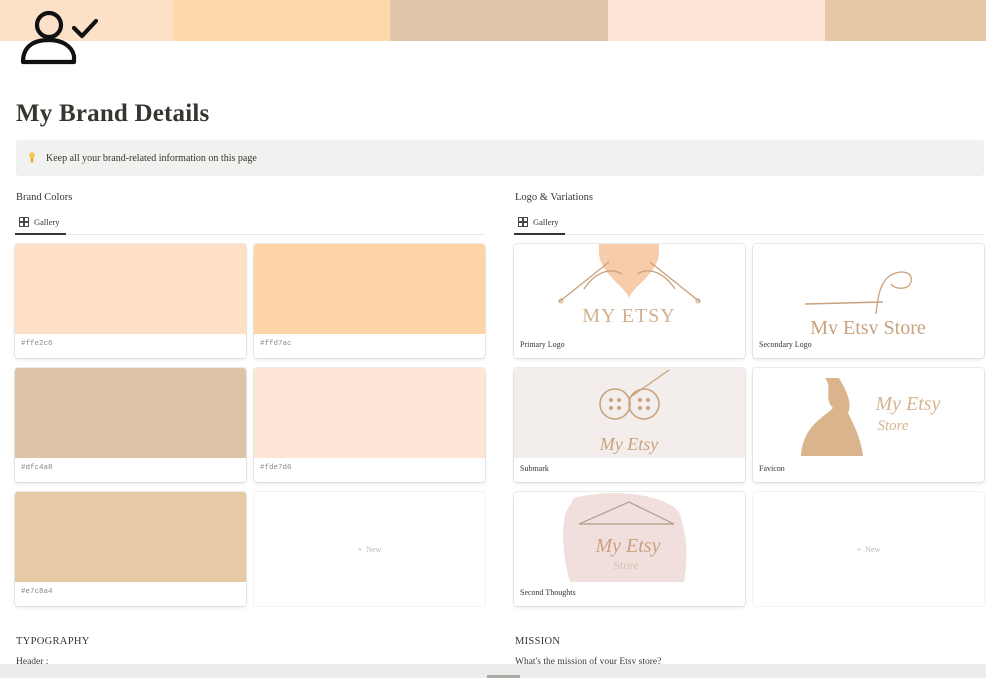  Describe the element at coordinates (538, 641) in the screenshot. I see `mission-heading: MISSION` at that location.